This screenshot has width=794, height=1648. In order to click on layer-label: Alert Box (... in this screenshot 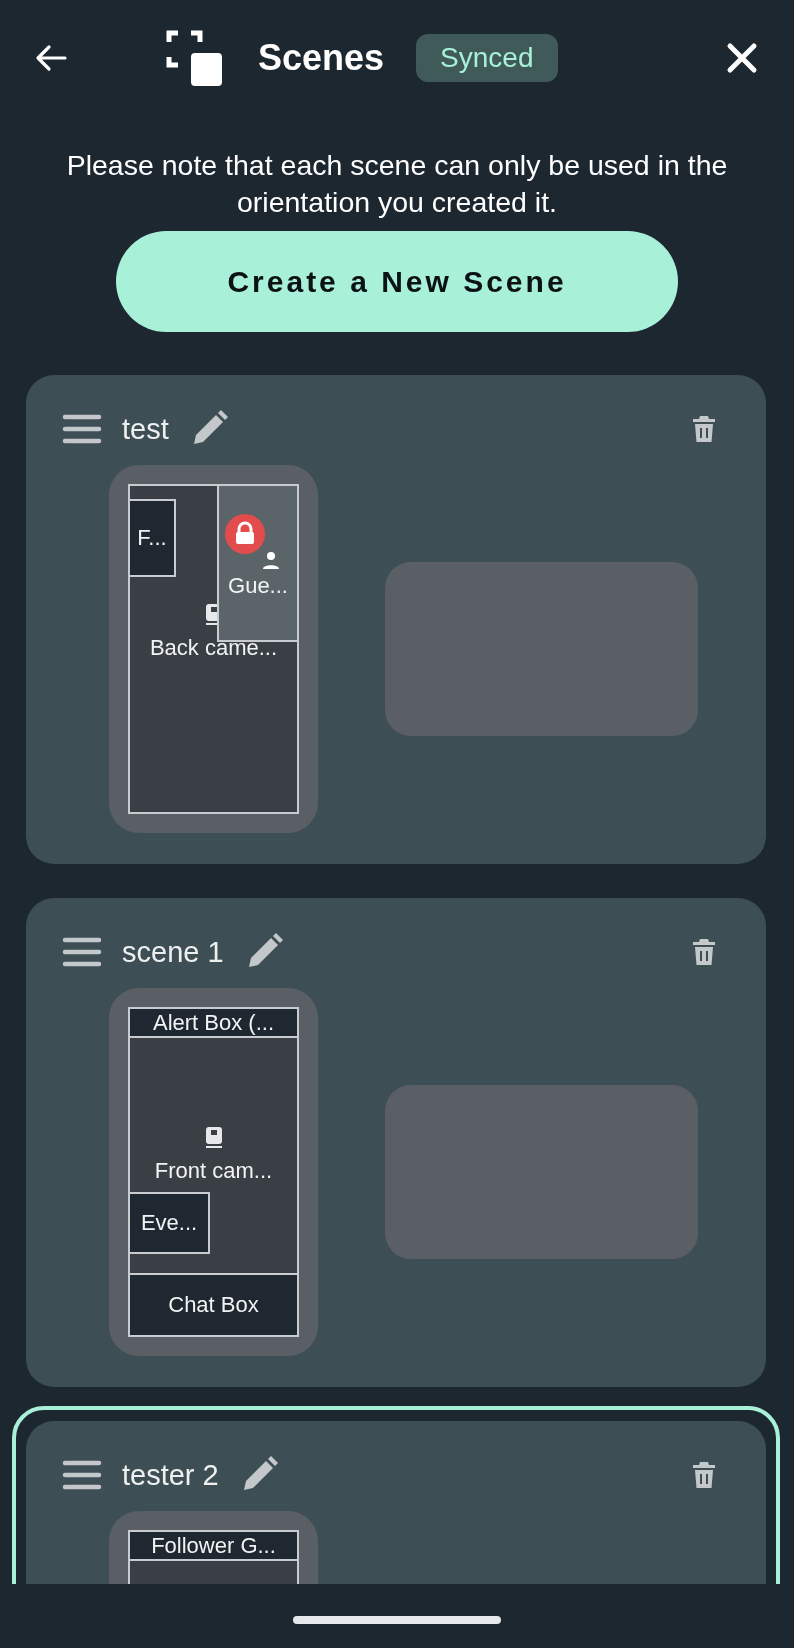, I will do `click(213, 1022)`.